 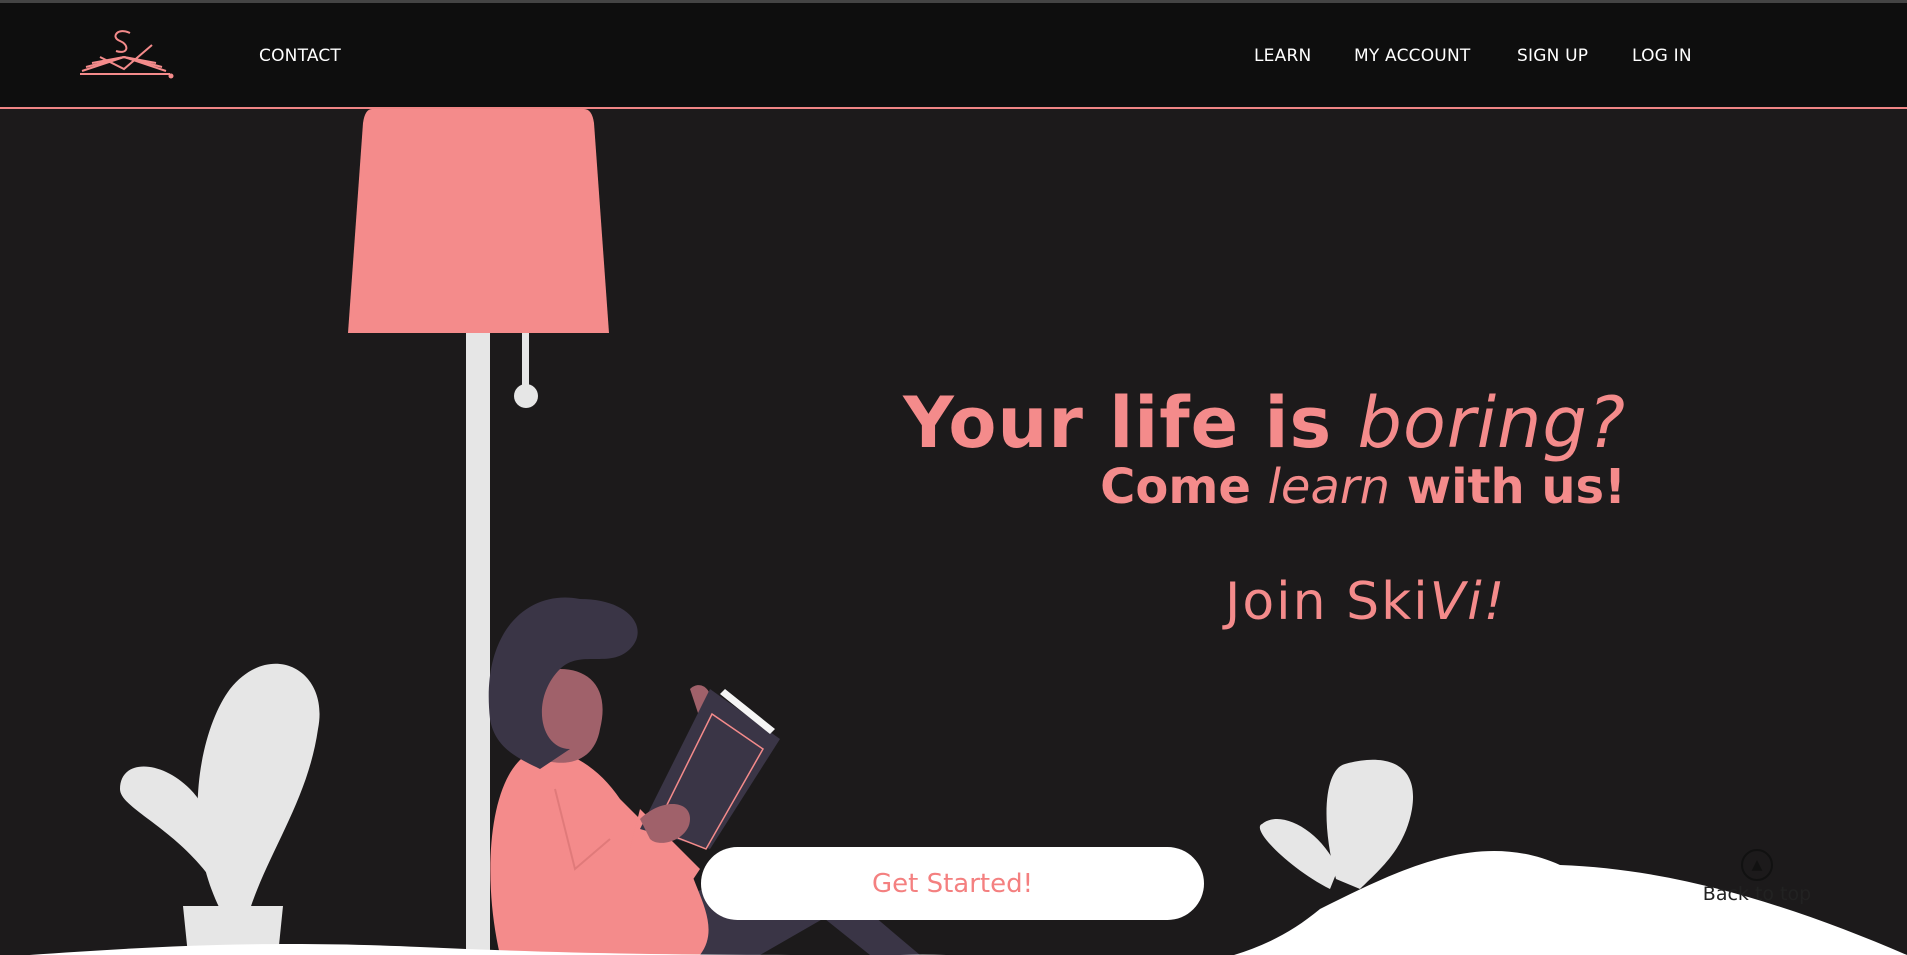 I want to click on get-started-button: Get Started!, so click(x=952, y=883).